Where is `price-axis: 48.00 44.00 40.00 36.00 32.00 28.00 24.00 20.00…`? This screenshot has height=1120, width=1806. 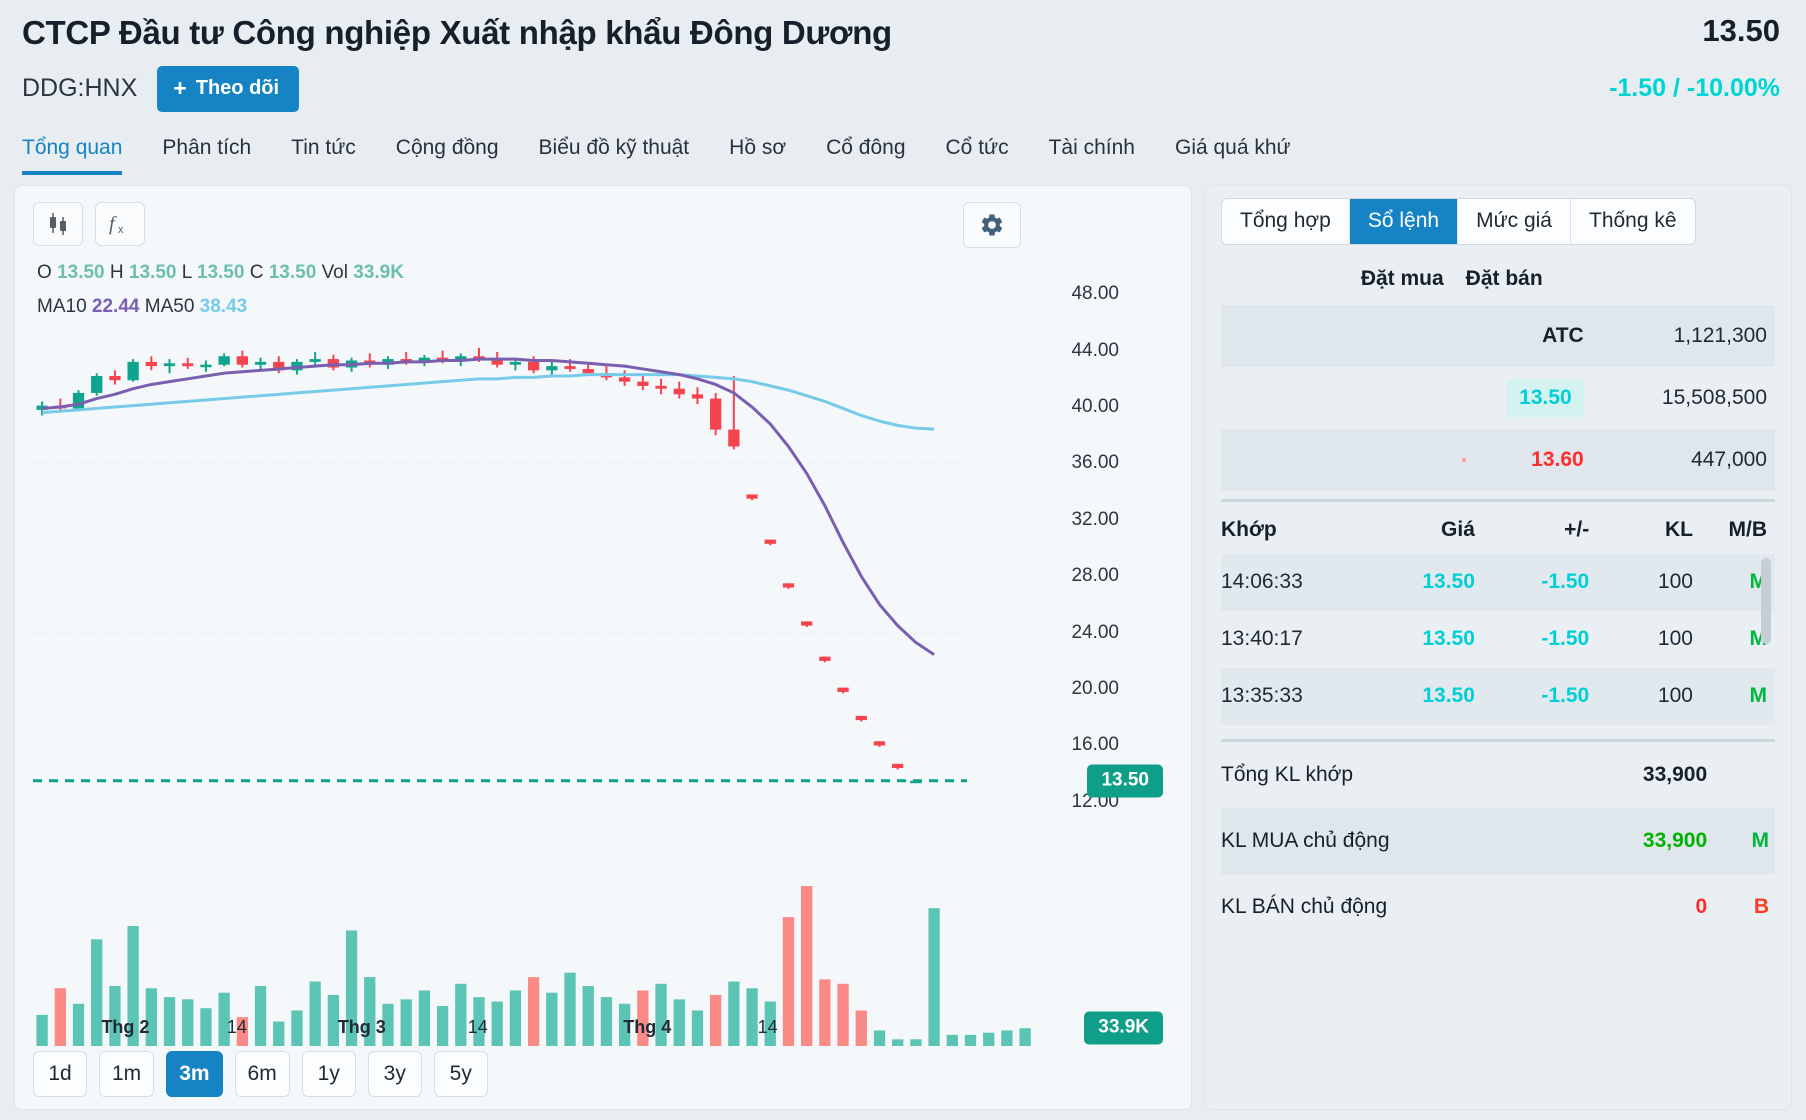
price-axis: 48.00 44.00 40.00 36.00 32.00 28.00 24.00 20.00… is located at coordinates (1131, 661).